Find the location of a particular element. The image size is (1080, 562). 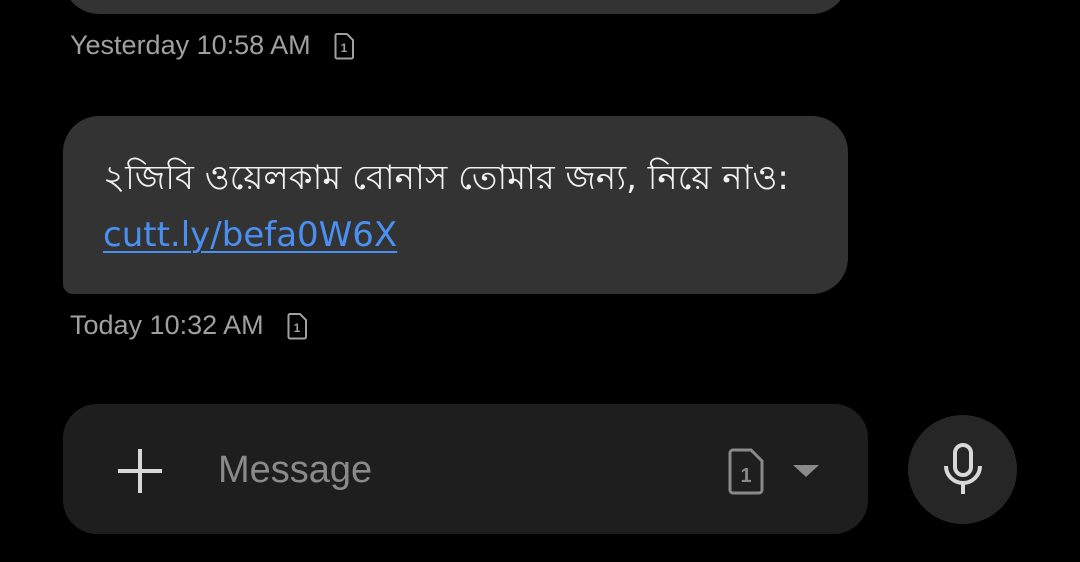

voice-input-button is located at coordinates (962, 469).